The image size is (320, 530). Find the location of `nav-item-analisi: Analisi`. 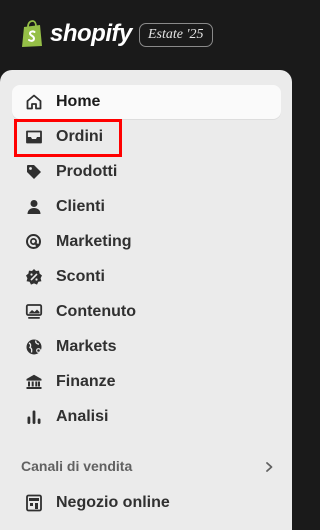

nav-item-analisi: Analisi is located at coordinates (146, 417).